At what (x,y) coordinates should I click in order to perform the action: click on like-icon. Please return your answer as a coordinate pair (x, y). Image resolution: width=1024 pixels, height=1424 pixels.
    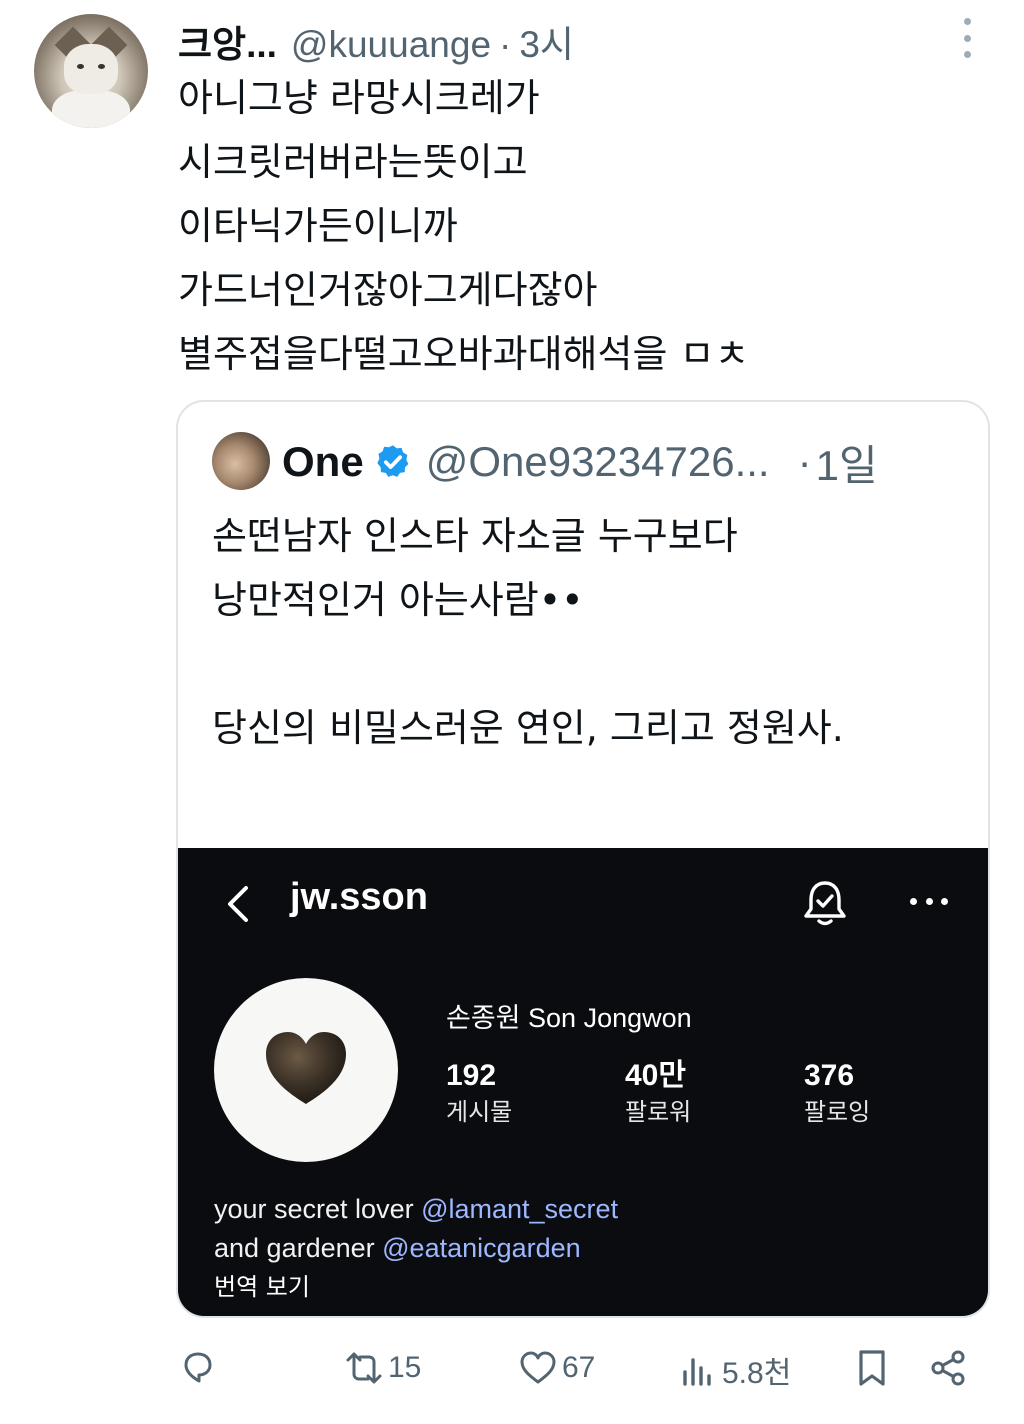
    Looking at the image, I should click on (538, 1367).